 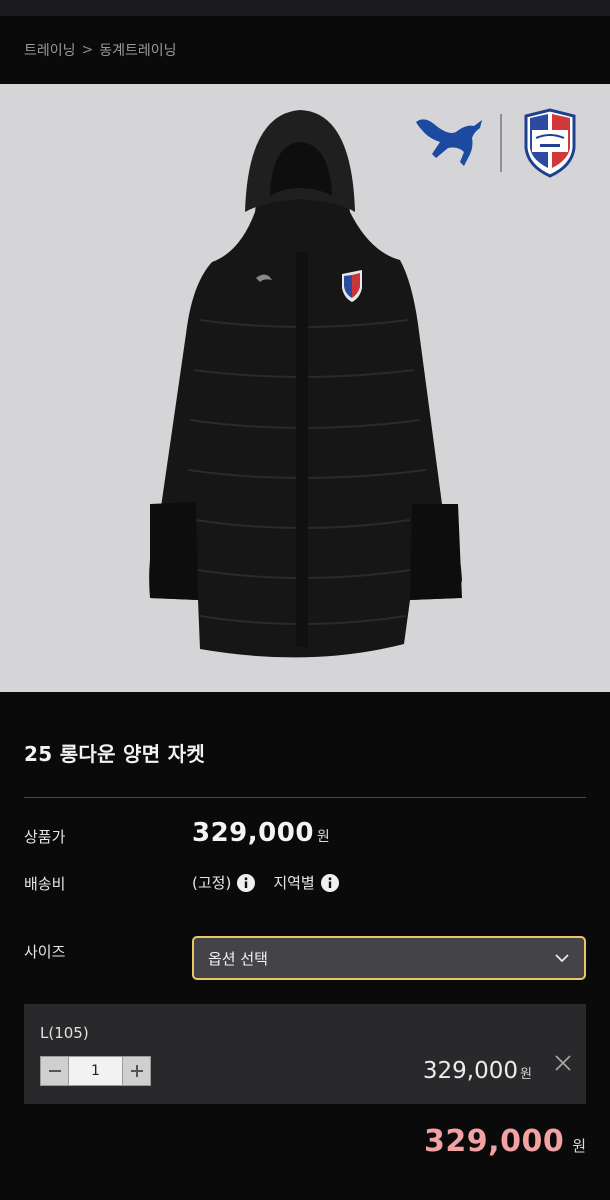 I want to click on breadcrumb-item-winter-training: 동계트레이닝, so click(x=137, y=50).